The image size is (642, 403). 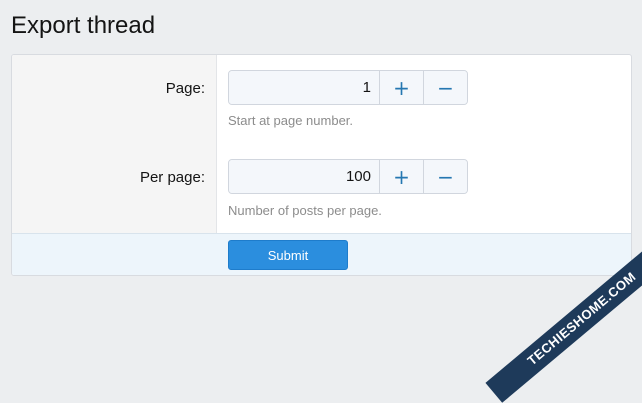 I want to click on page-label: Page:, so click(x=185, y=88).